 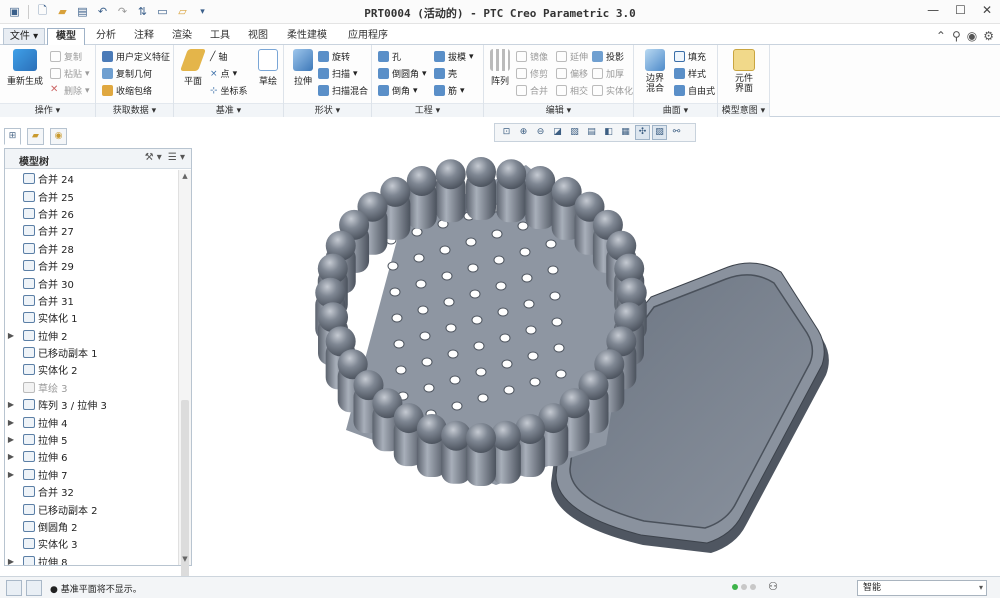 What do you see at coordinates (402, 73) in the screenshot?
I see `round-button: 倒圆角 ▾` at bounding box center [402, 73].